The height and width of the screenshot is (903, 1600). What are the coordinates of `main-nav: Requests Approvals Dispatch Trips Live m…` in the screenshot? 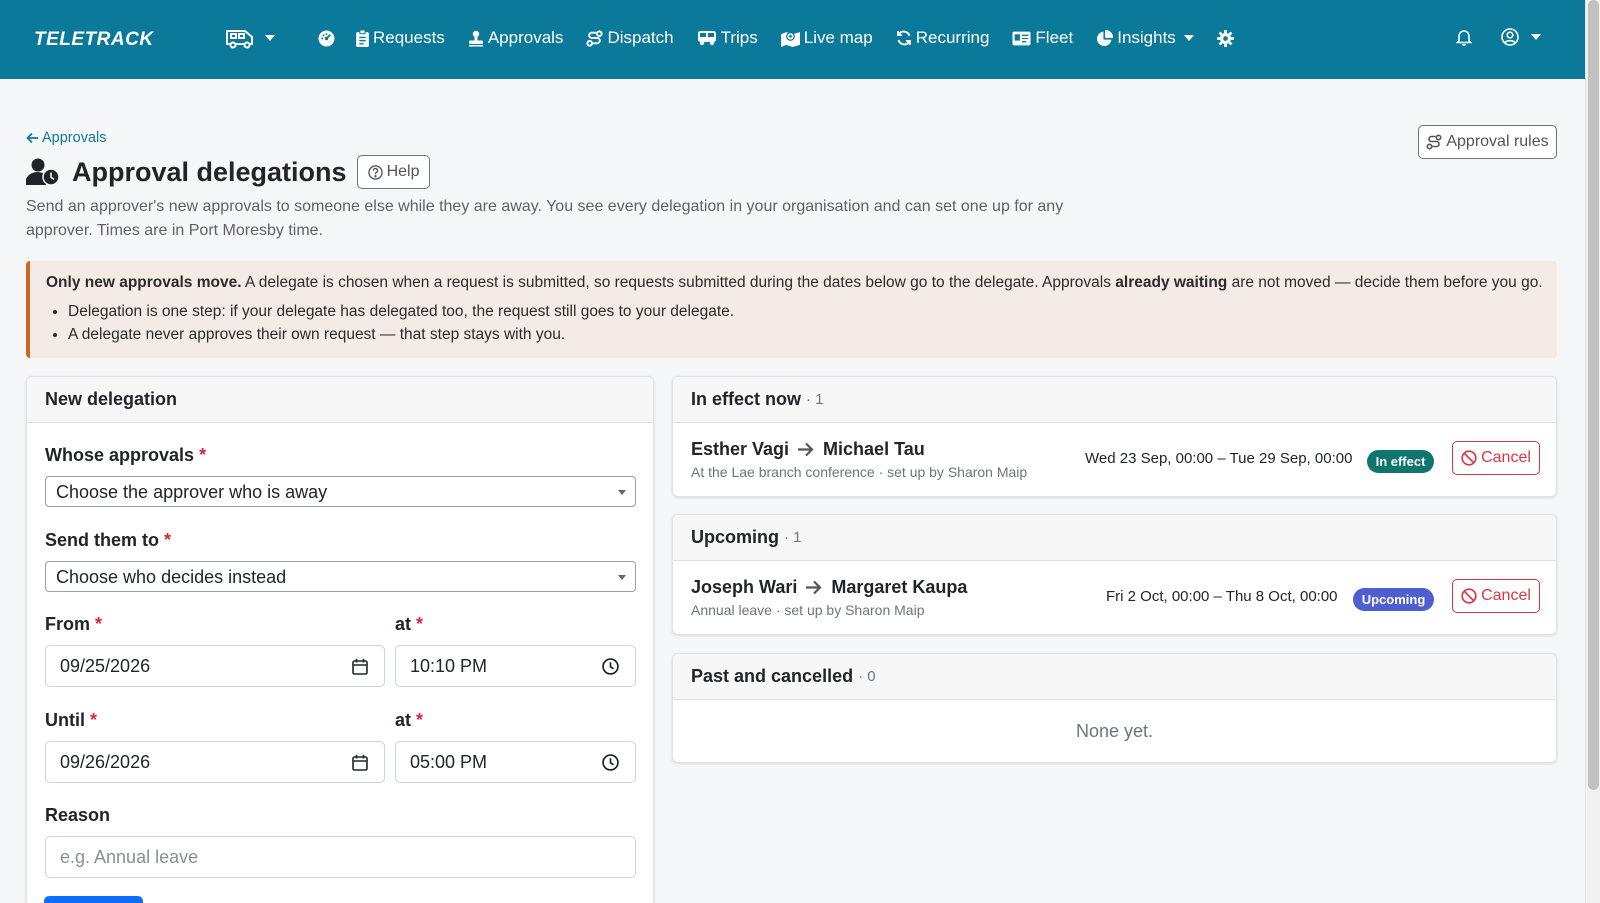 It's located at (786, 38).